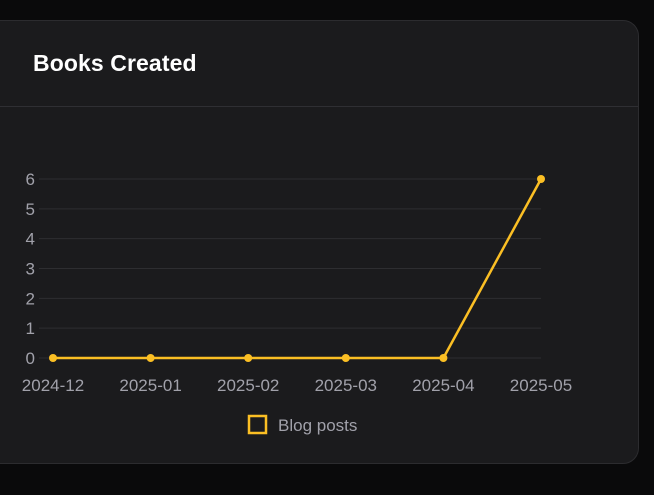 This screenshot has height=495, width=654. What do you see at coordinates (541, 385) in the screenshot?
I see `x-tick-label: 2025-05` at bounding box center [541, 385].